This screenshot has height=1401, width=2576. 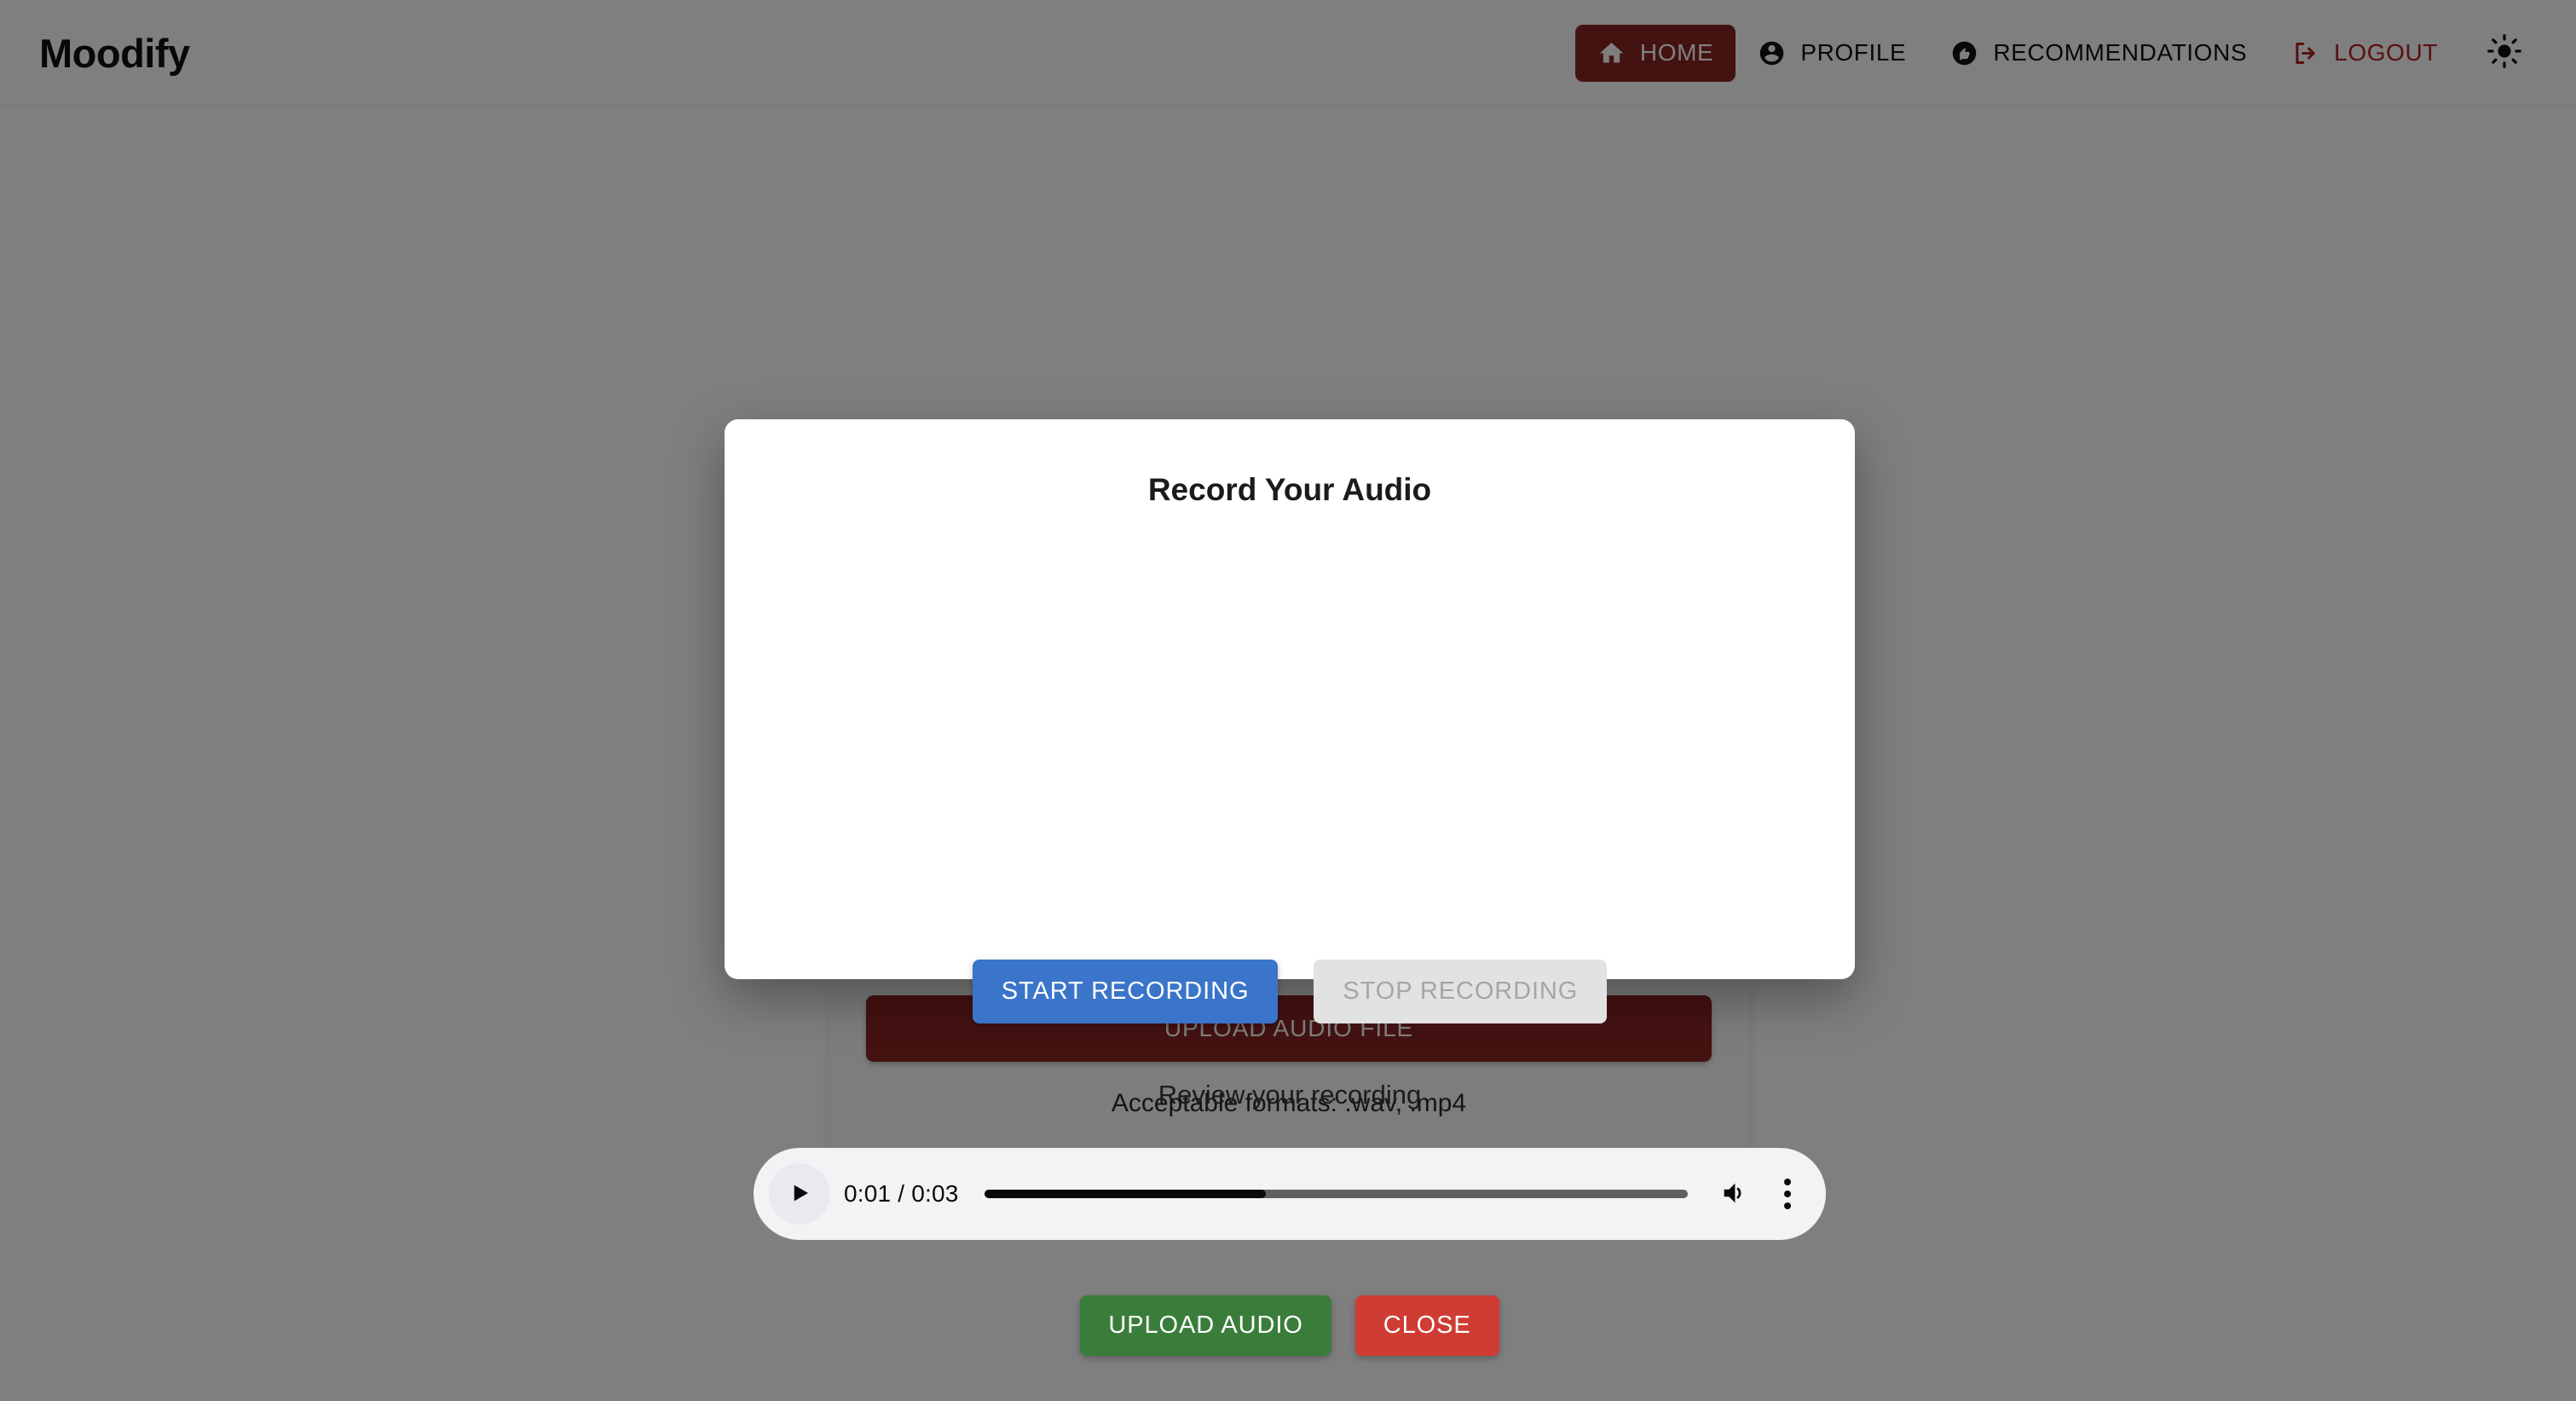 I want to click on play-icon, so click(x=799, y=1194).